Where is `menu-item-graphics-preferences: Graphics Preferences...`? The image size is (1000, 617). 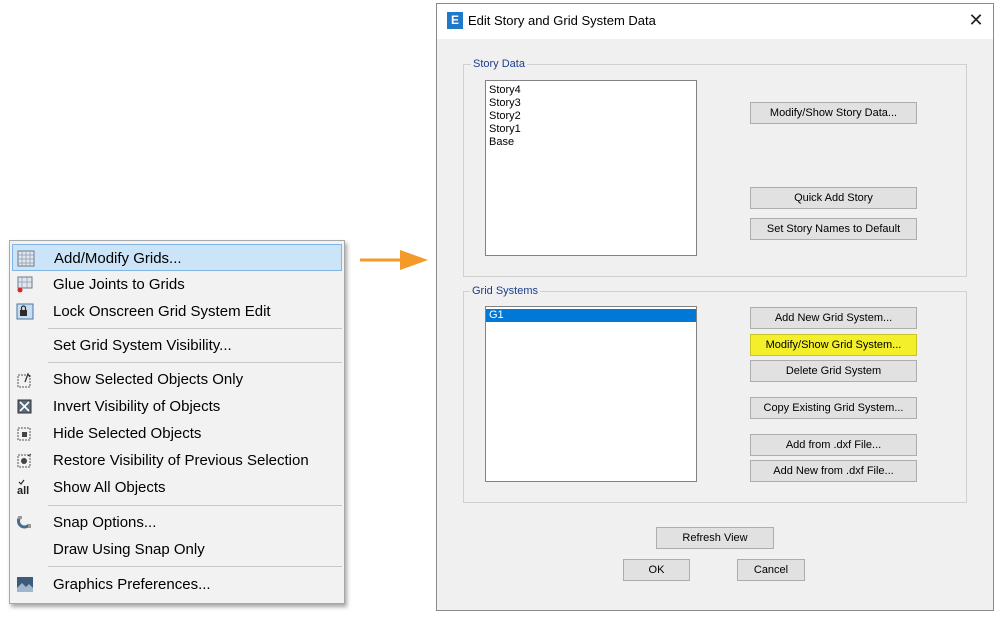
menu-item-graphics-preferences: Graphics Preferences... is located at coordinates (177, 584).